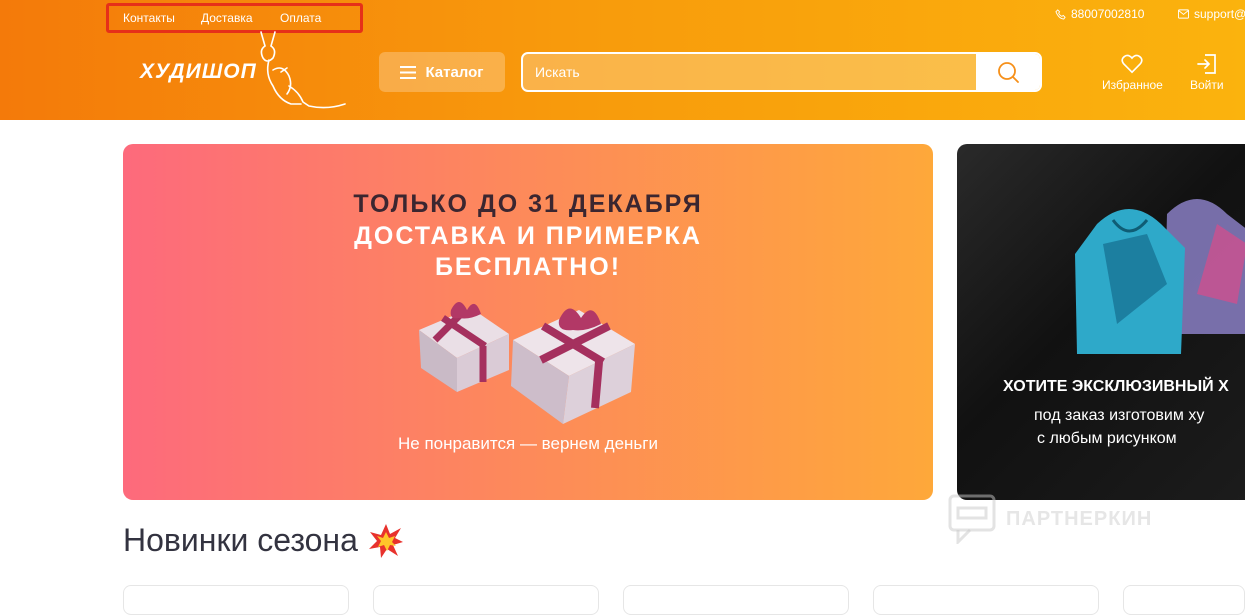  Describe the element at coordinates (1119, 415) in the screenshot. I see `custom-banner-line-2: под заказ изготовим ху` at that location.